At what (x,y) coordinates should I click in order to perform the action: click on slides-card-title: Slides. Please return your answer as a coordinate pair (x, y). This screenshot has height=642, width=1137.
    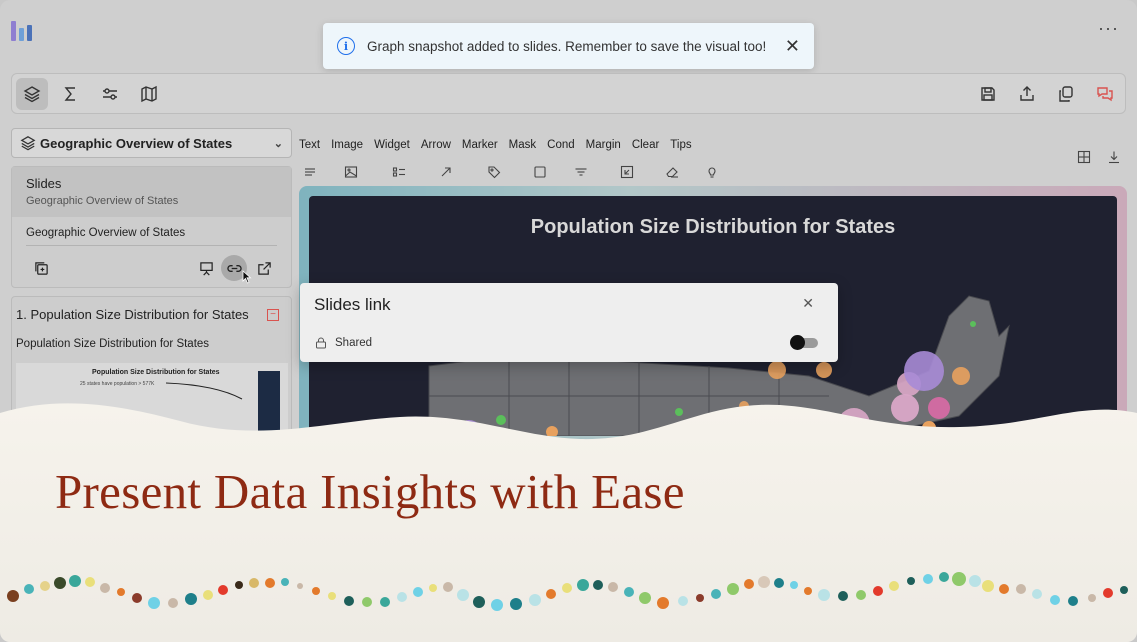
    Looking at the image, I should click on (44, 183).